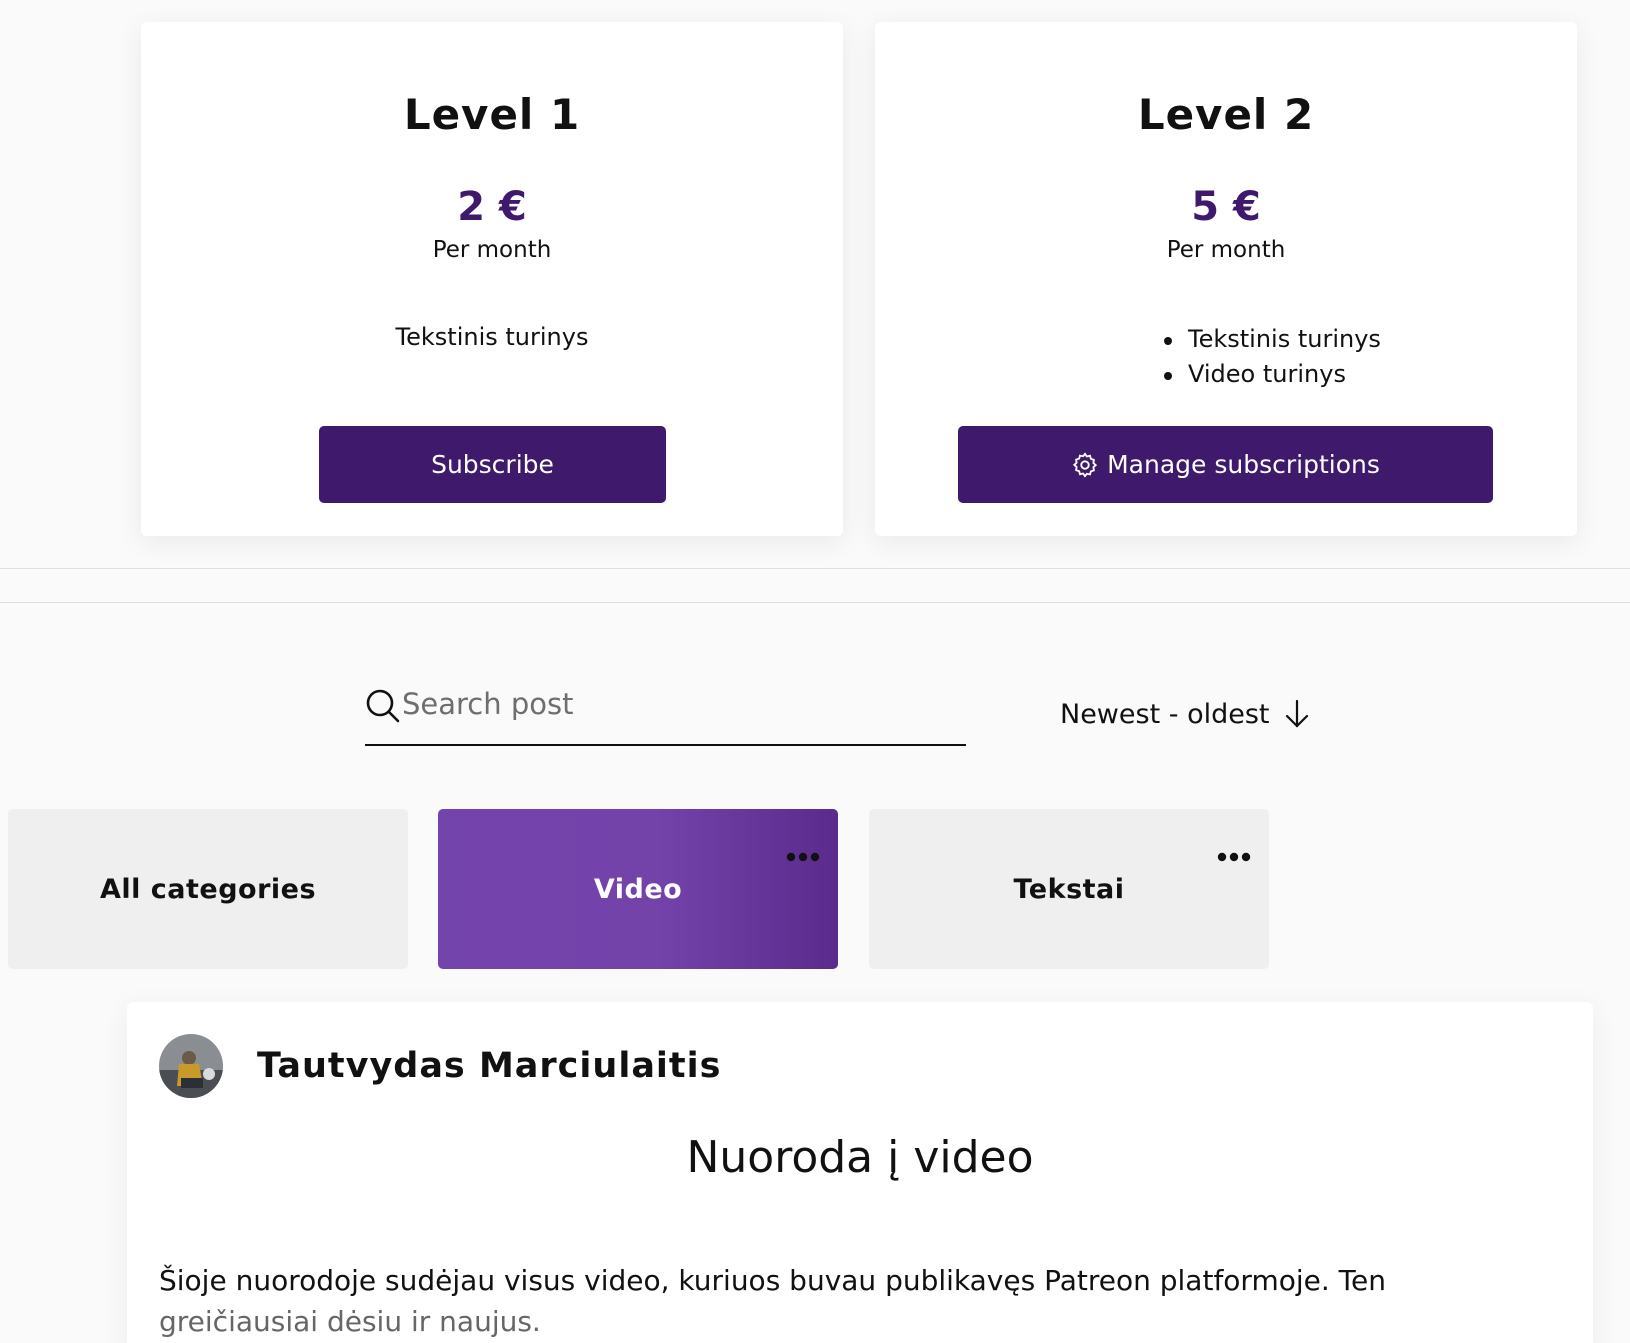  Describe the element at coordinates (383, 706) in the screenshot. I see `search-icon` at that location.